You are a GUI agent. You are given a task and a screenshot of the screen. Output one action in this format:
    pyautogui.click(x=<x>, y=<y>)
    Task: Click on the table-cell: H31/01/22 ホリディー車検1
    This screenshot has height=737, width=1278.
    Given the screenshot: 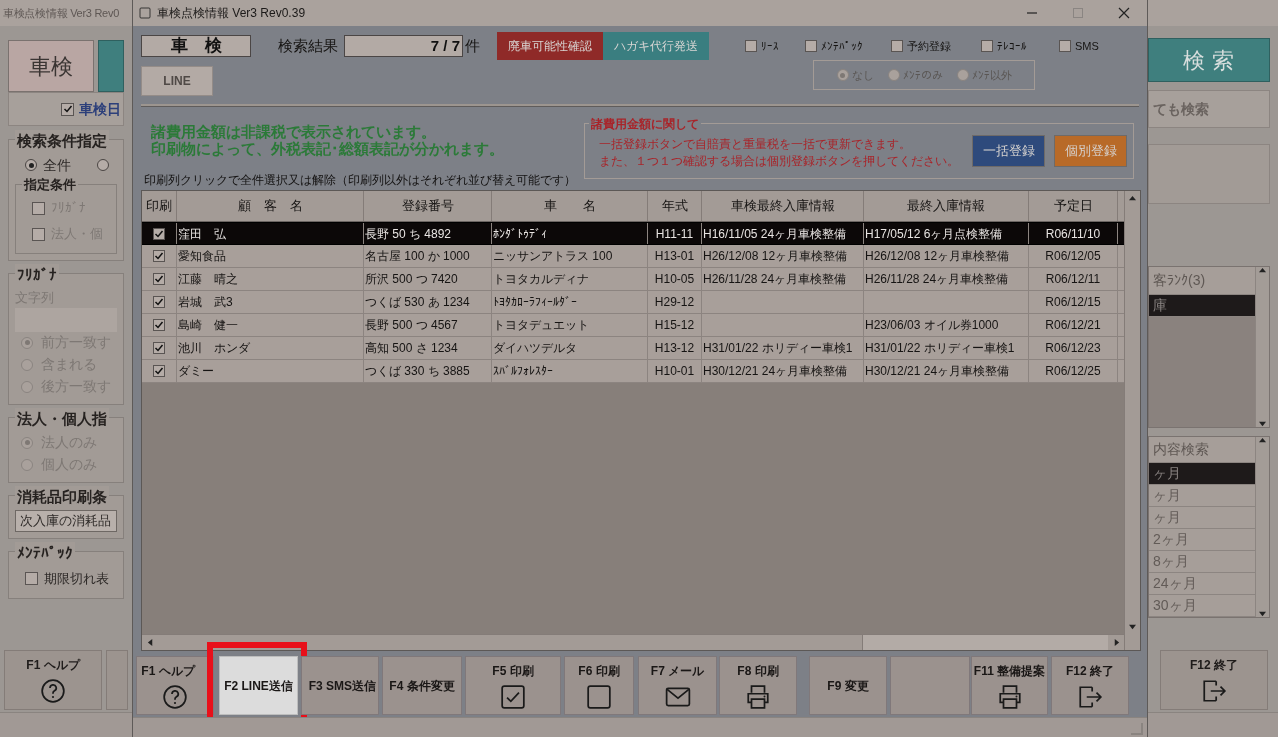 What is the action you would take?
    pyautogui.click(x=783, y=348)
    